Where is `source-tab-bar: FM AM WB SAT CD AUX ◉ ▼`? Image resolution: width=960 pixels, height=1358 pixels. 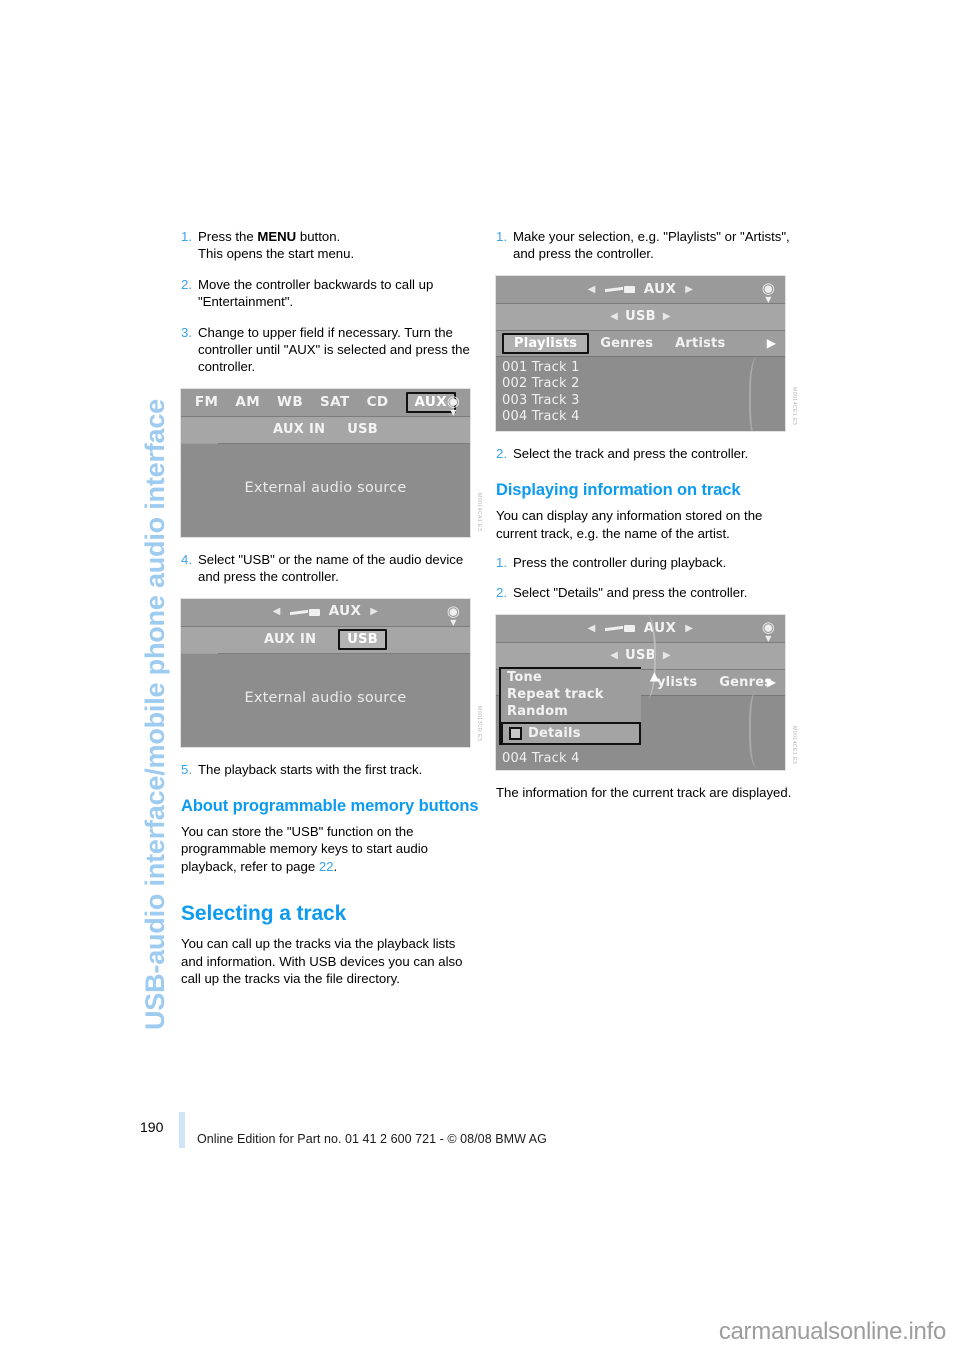 source-tab-bar: FM AM WB SAT CD AUX ◉ ▼ is located at coordinates (325, 402).